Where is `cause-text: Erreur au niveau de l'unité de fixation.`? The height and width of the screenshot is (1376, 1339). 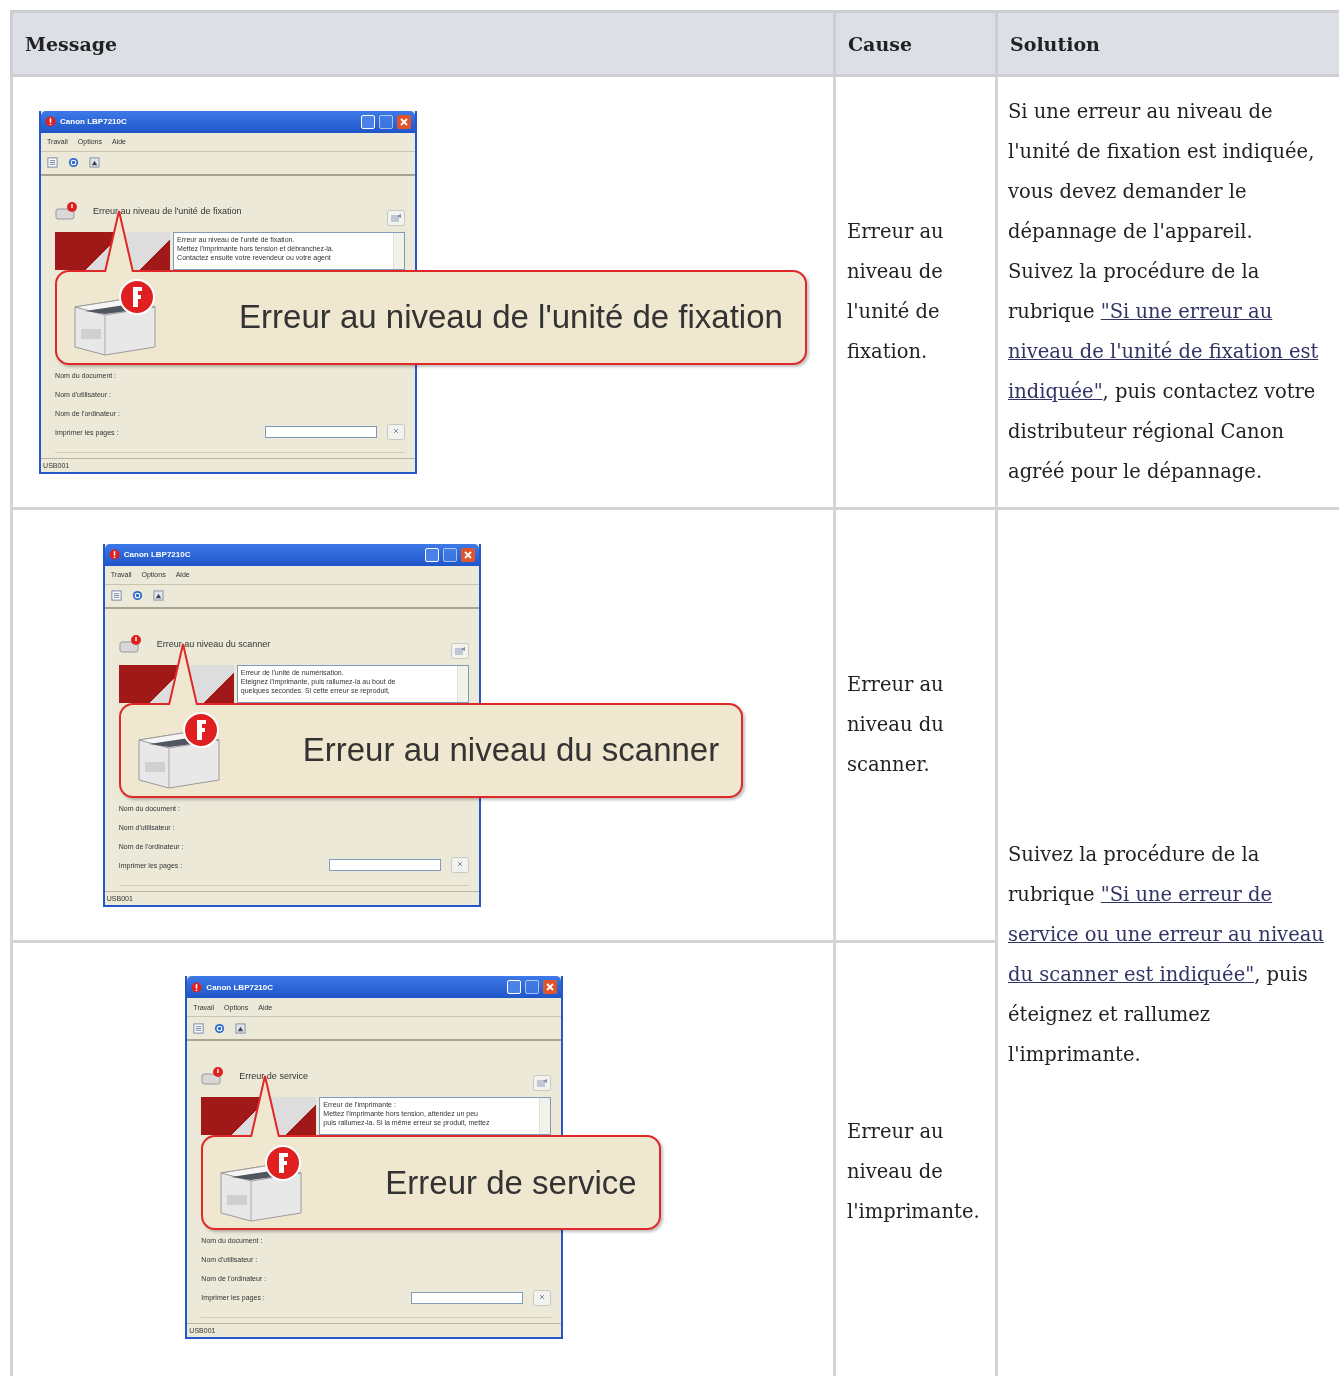 cause-text: Erreur au niveau de l'unité de fixation. is located at coordinates (895, 291).